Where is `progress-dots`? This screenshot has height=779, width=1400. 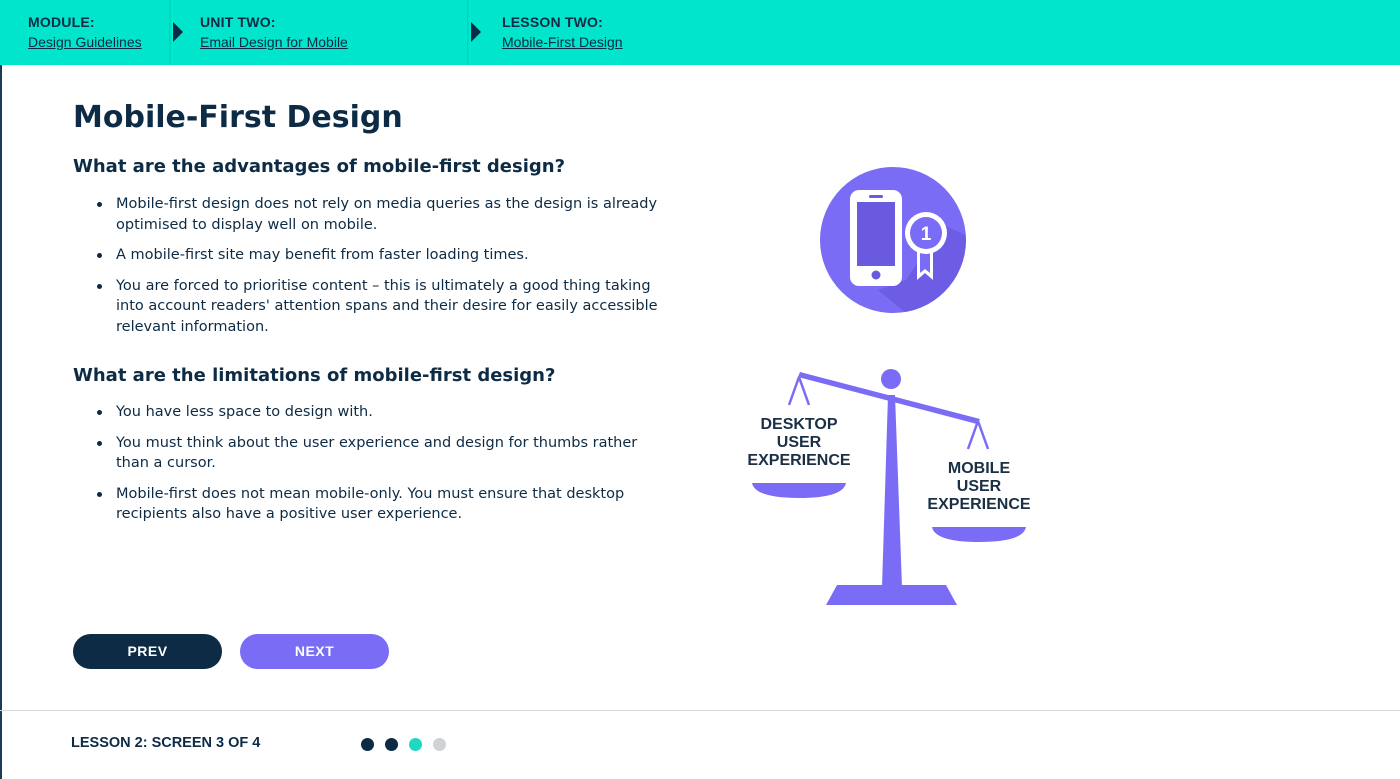
progress-dots is located at coordinates (403, 744).